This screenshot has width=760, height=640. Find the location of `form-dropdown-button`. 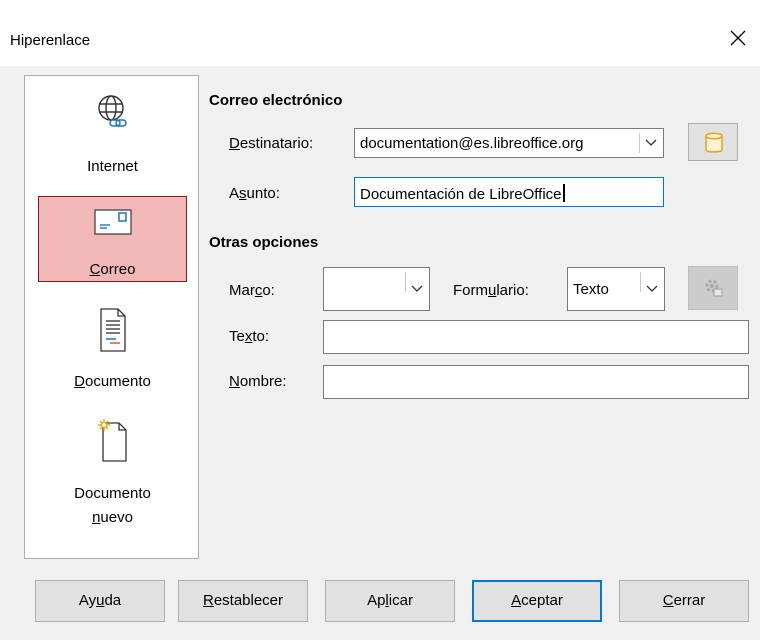

form-dropdown-button is located at coordinates (652, 289).